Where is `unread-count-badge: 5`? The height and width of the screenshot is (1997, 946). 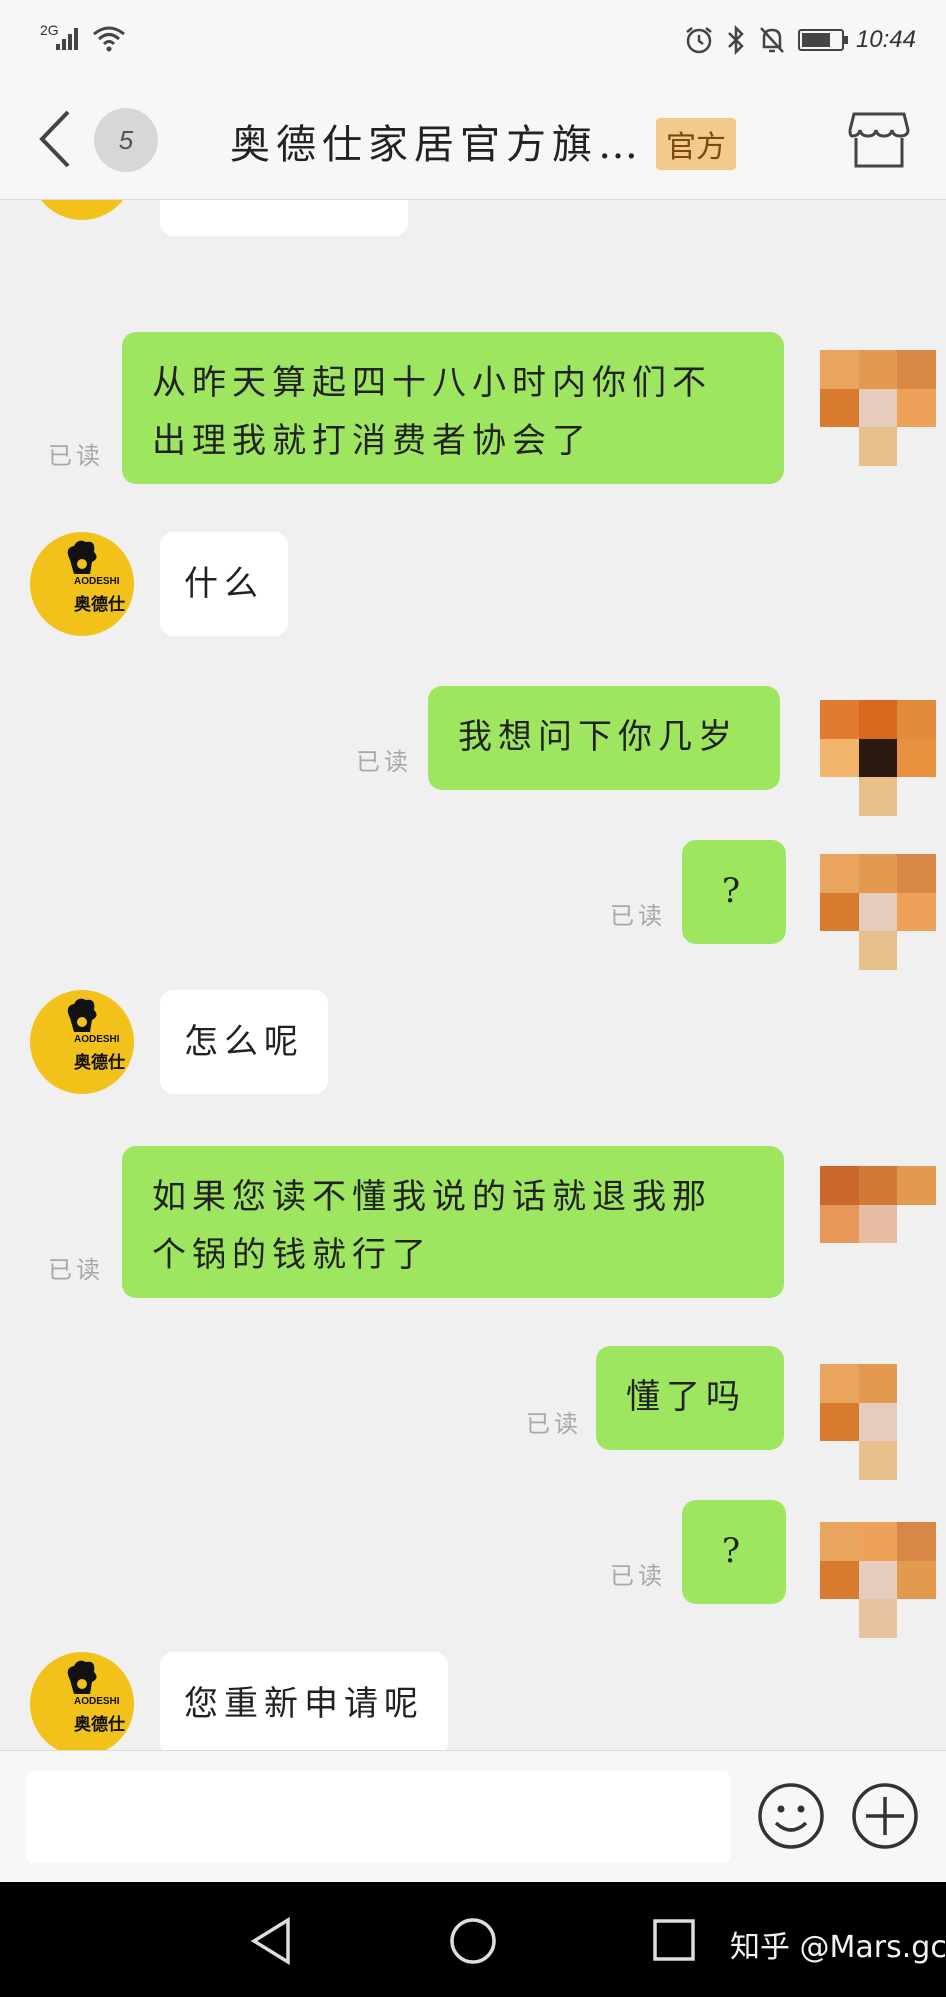 unread-count-badge: 5 is located at coordinates (126, 140).